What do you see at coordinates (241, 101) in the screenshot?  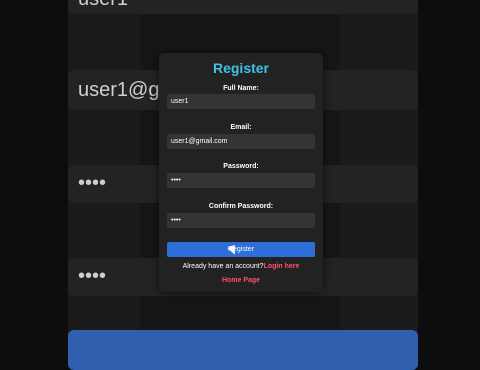 I see `full-name-input: user1` at bounding box center [241, 101].